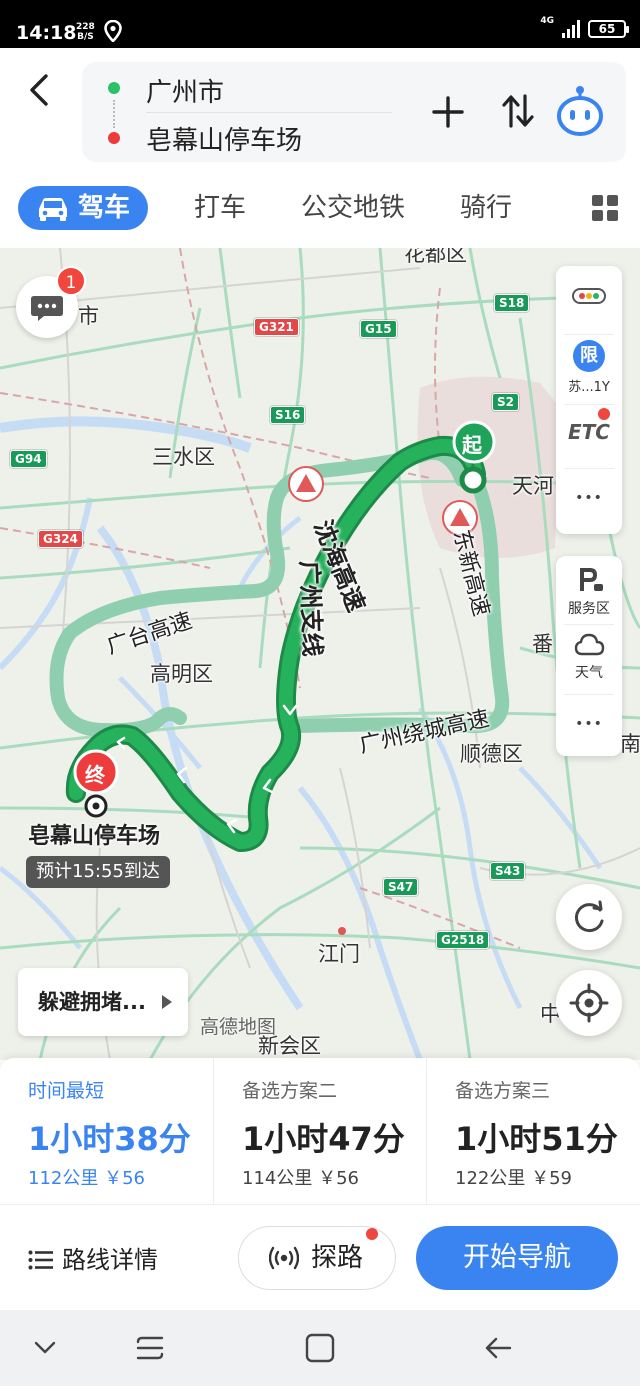 The height and width of the screenshot is (1386, 640). What do you see at coordinates (53, 209) in the screenshot?
I see `car-icon` at bounding box center [53, 209].